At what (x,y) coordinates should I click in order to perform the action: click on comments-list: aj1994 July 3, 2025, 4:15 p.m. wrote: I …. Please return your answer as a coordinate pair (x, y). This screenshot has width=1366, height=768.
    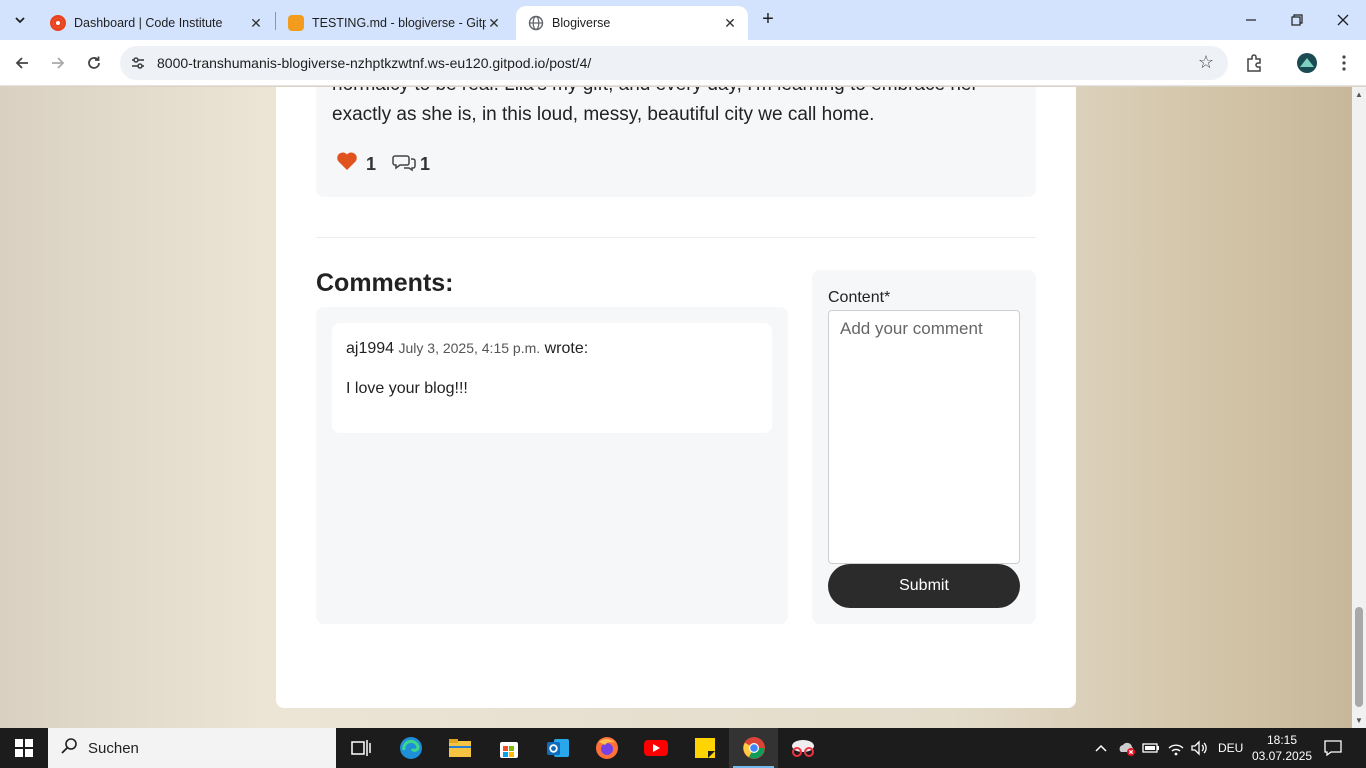
    Looking at the image, I should click on (552, 465).